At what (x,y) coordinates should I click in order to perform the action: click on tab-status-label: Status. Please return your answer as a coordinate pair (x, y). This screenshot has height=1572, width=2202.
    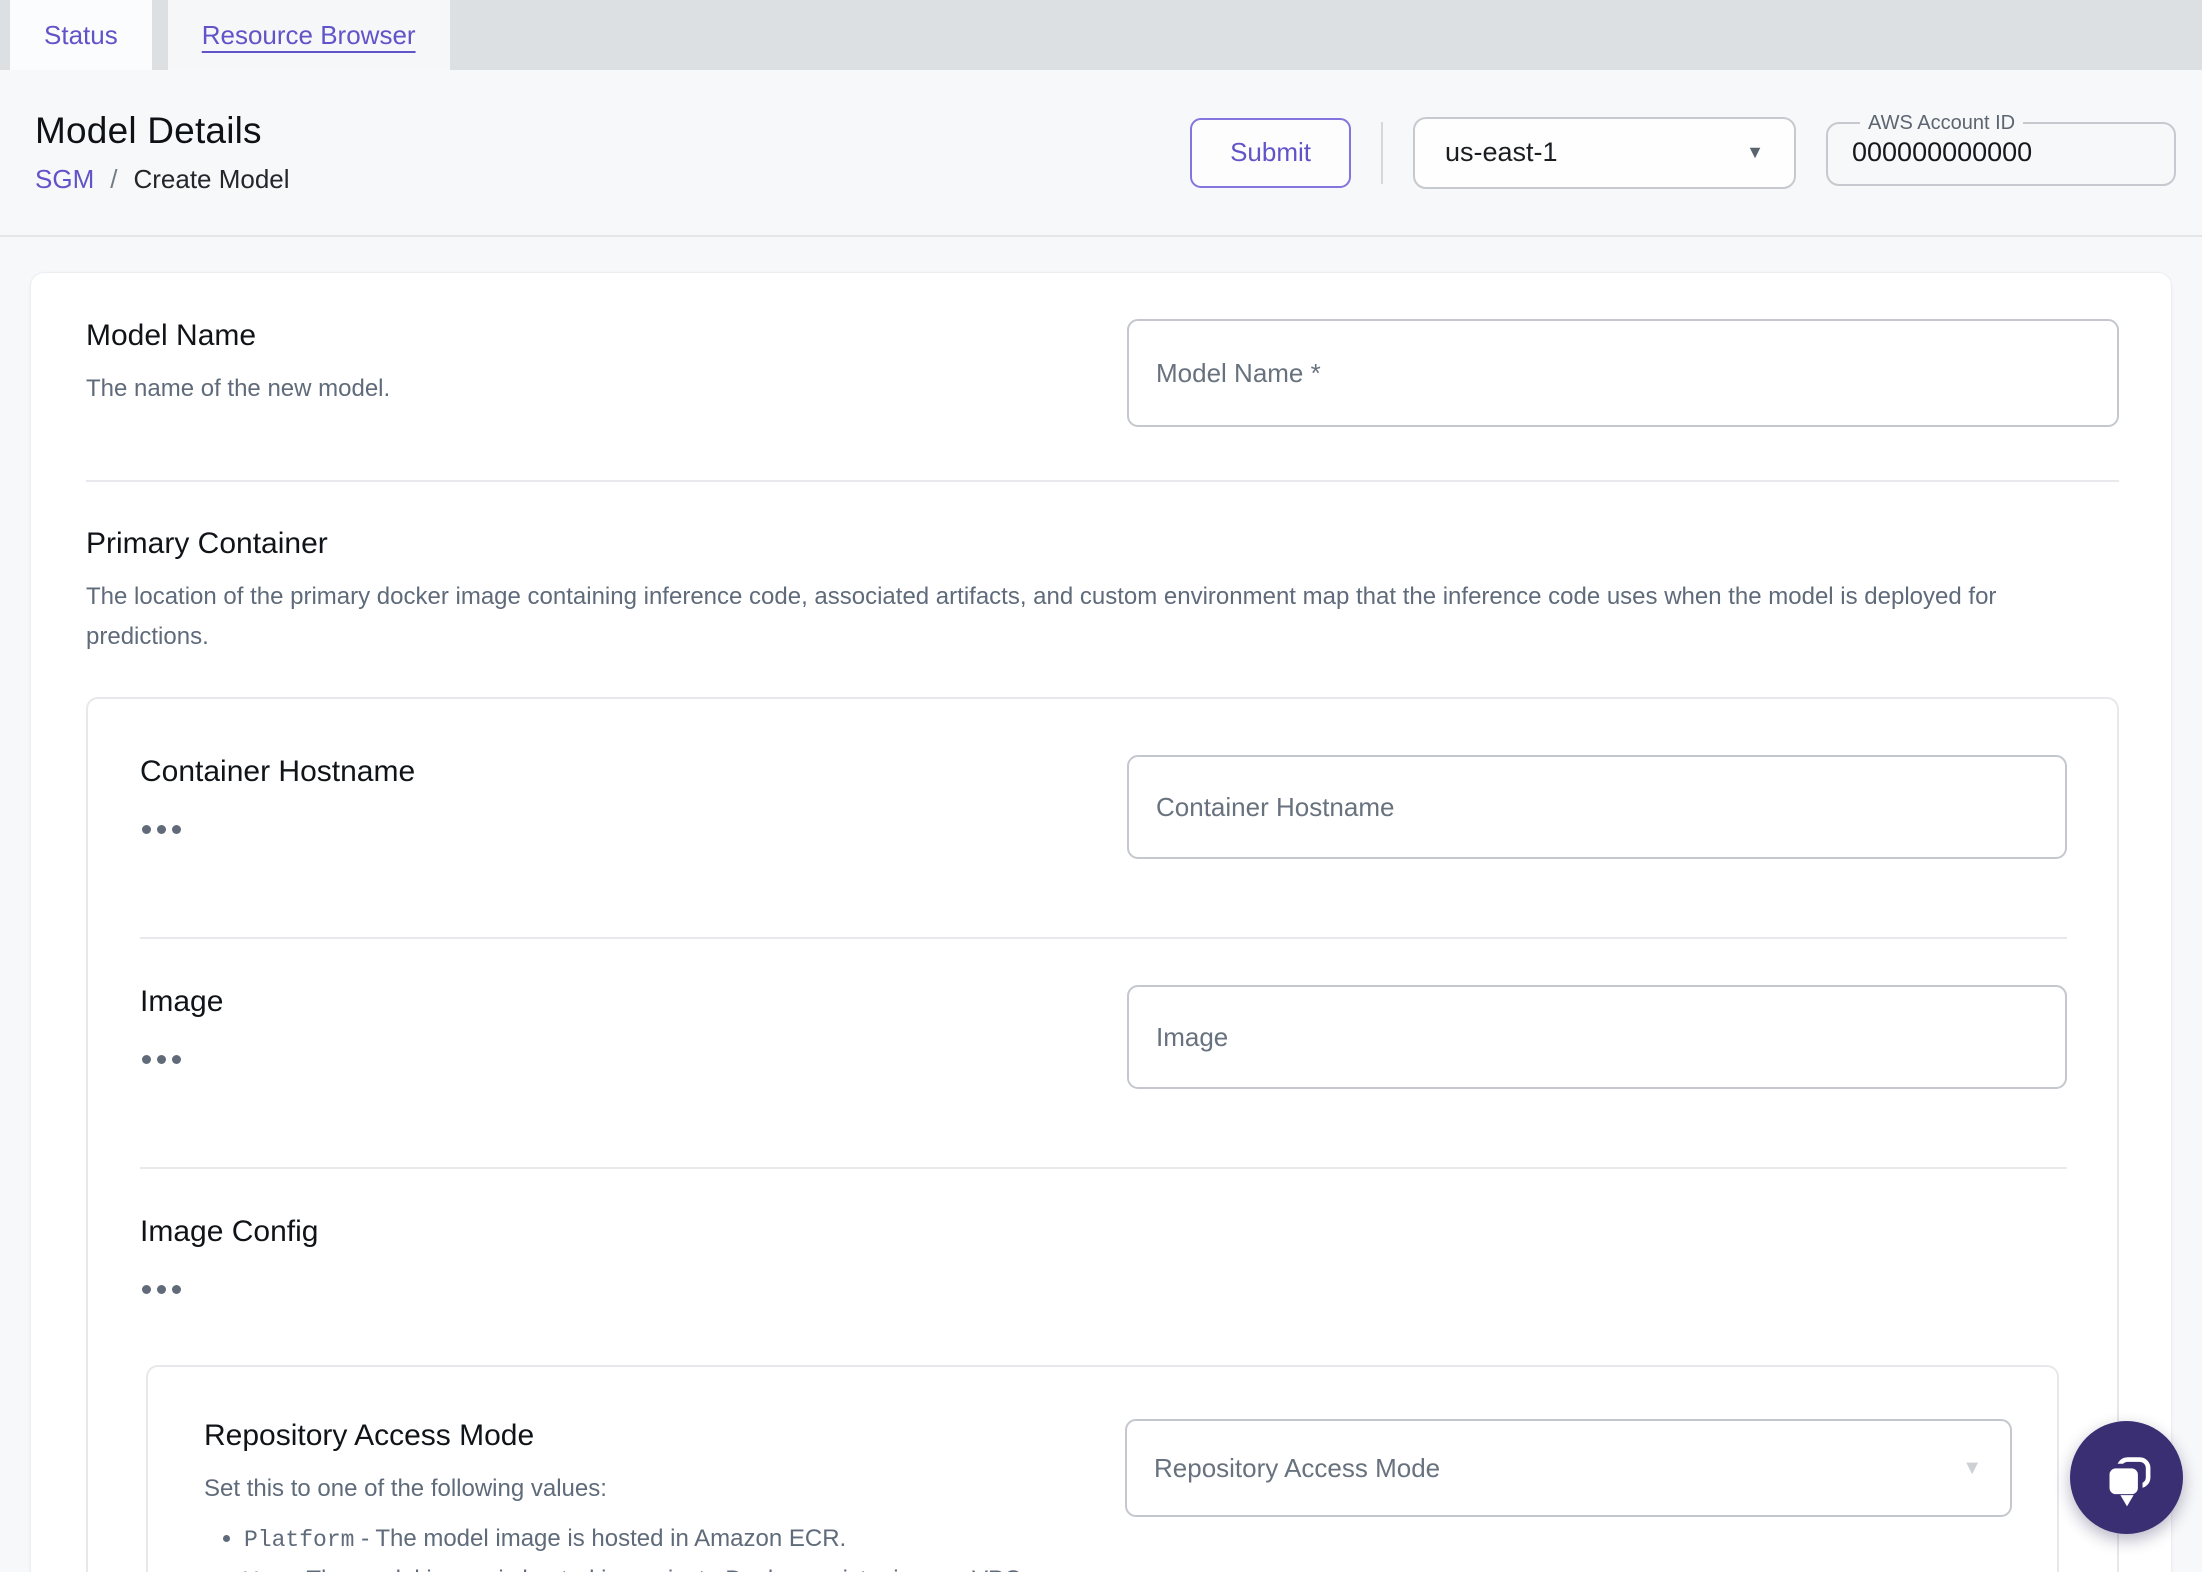
    Looking at the image, I should click on (81, 34).